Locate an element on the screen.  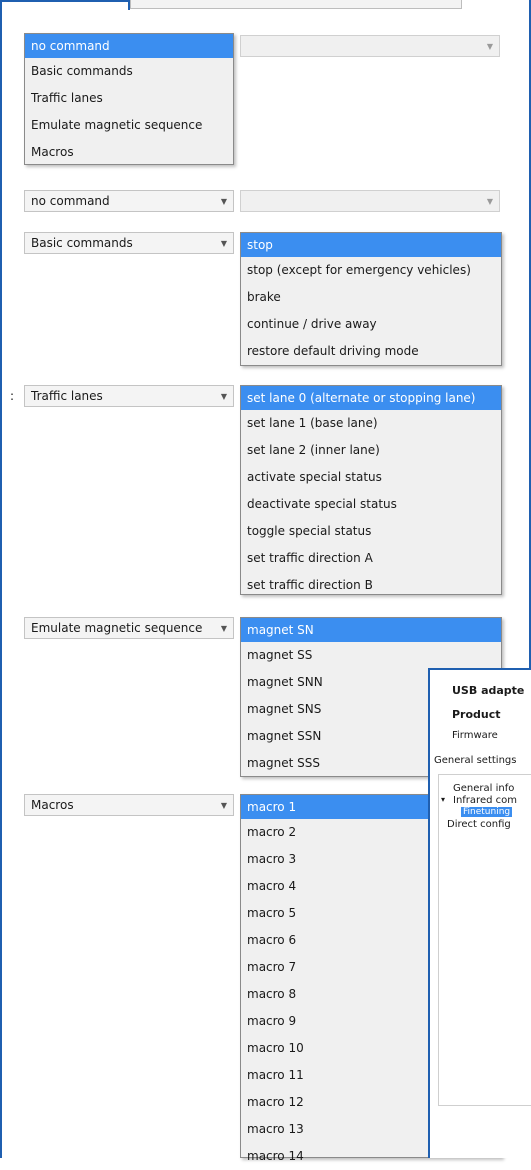
command-type-combo-5: Emulate magnetic sequence ▼ is located at coordinates (129, 628).